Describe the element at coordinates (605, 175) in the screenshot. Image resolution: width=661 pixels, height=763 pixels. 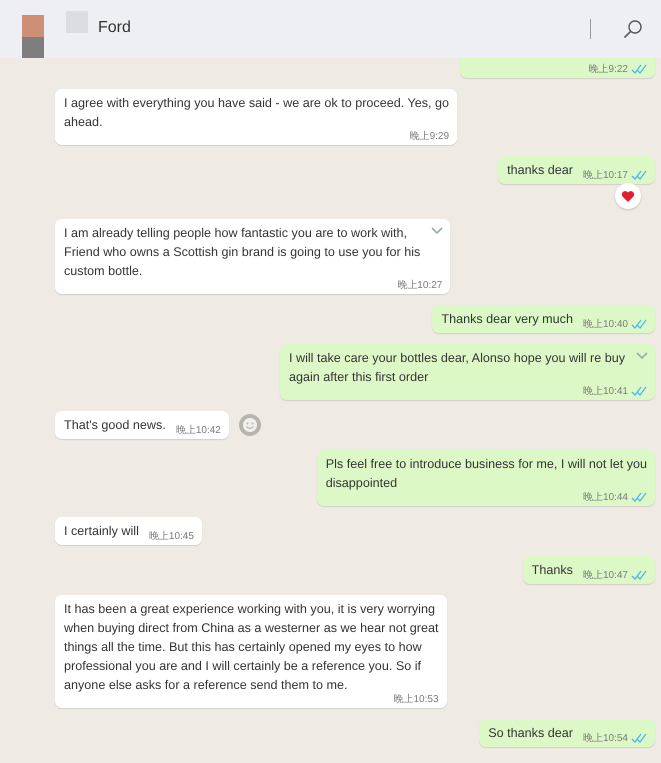
I see `message-time: 晚上10:17` at that location.